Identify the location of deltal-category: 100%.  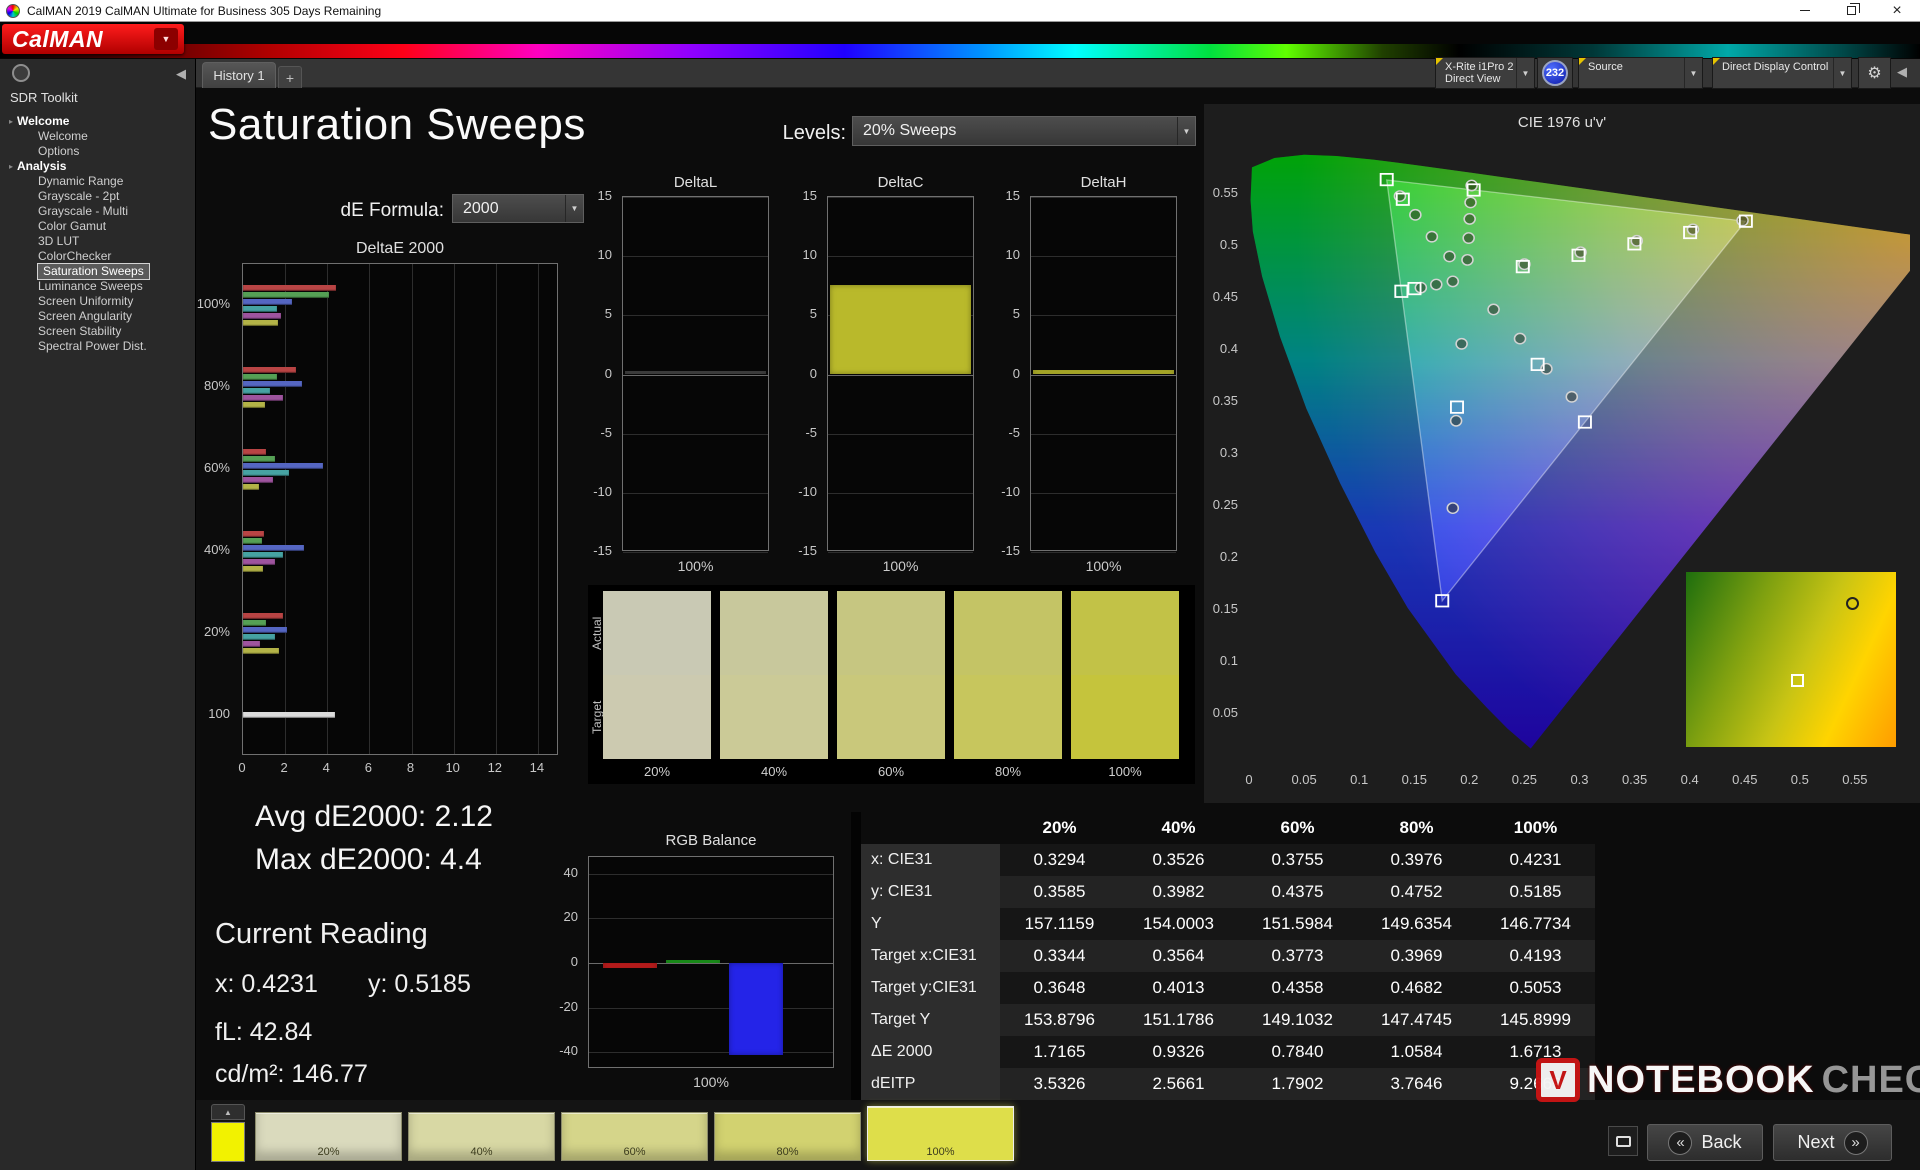
(695, 566).